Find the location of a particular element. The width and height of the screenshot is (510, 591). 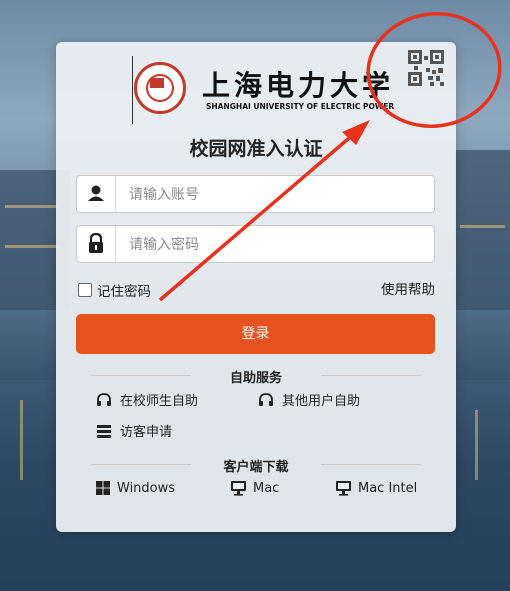

service-label: 其他用户自助 is located at coordinates (321, 401).